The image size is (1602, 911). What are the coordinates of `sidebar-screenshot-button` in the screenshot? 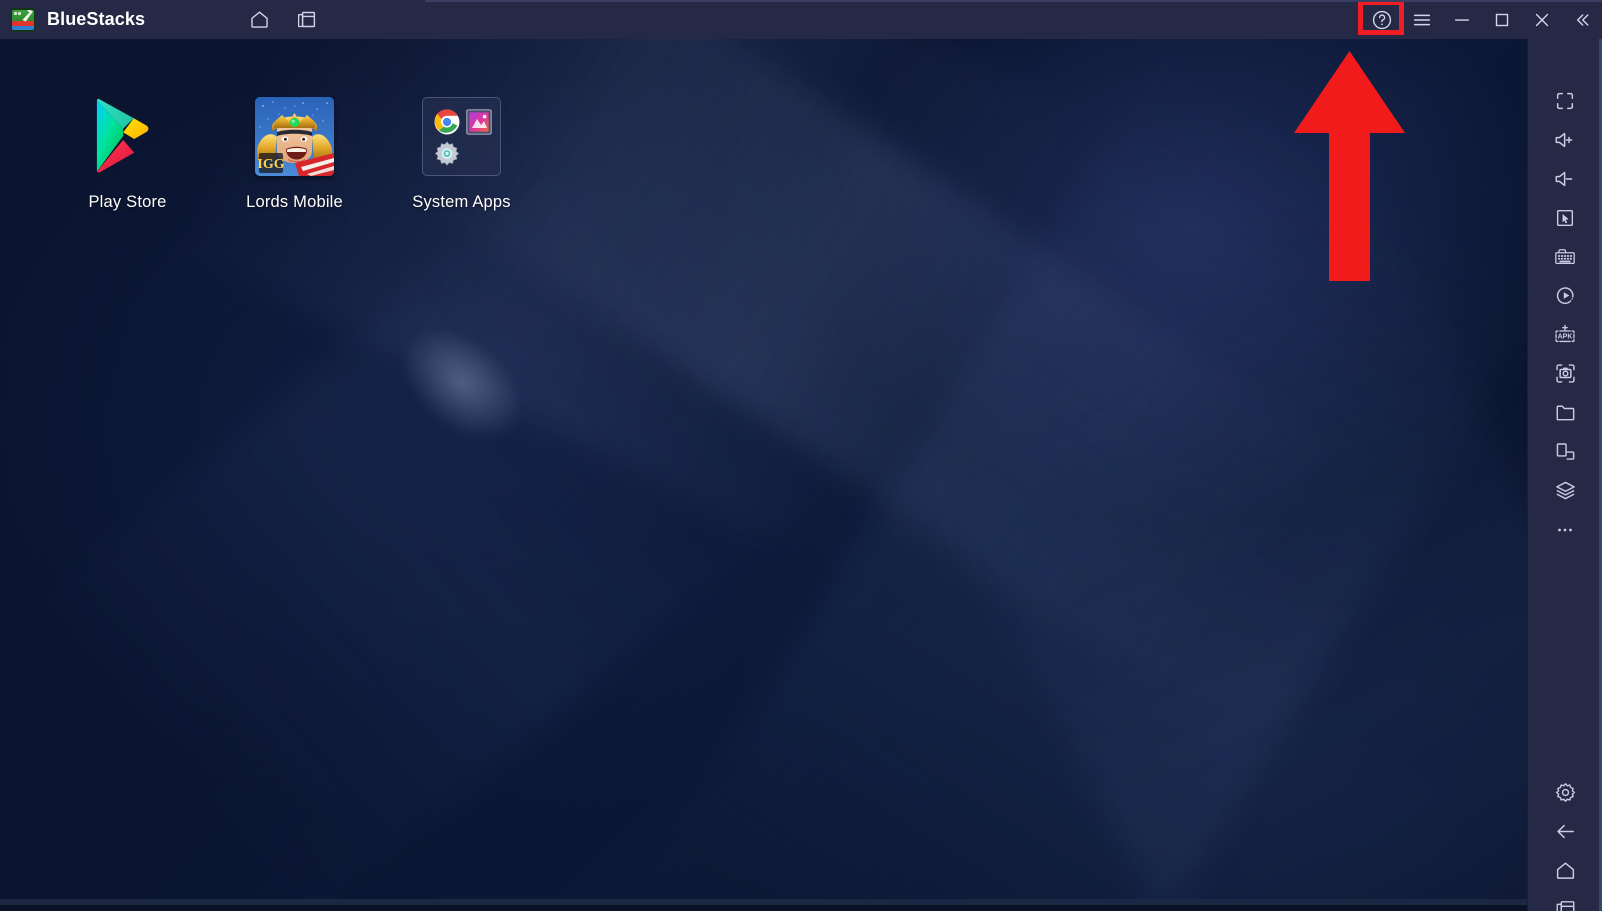 It's located at (1565, 373).